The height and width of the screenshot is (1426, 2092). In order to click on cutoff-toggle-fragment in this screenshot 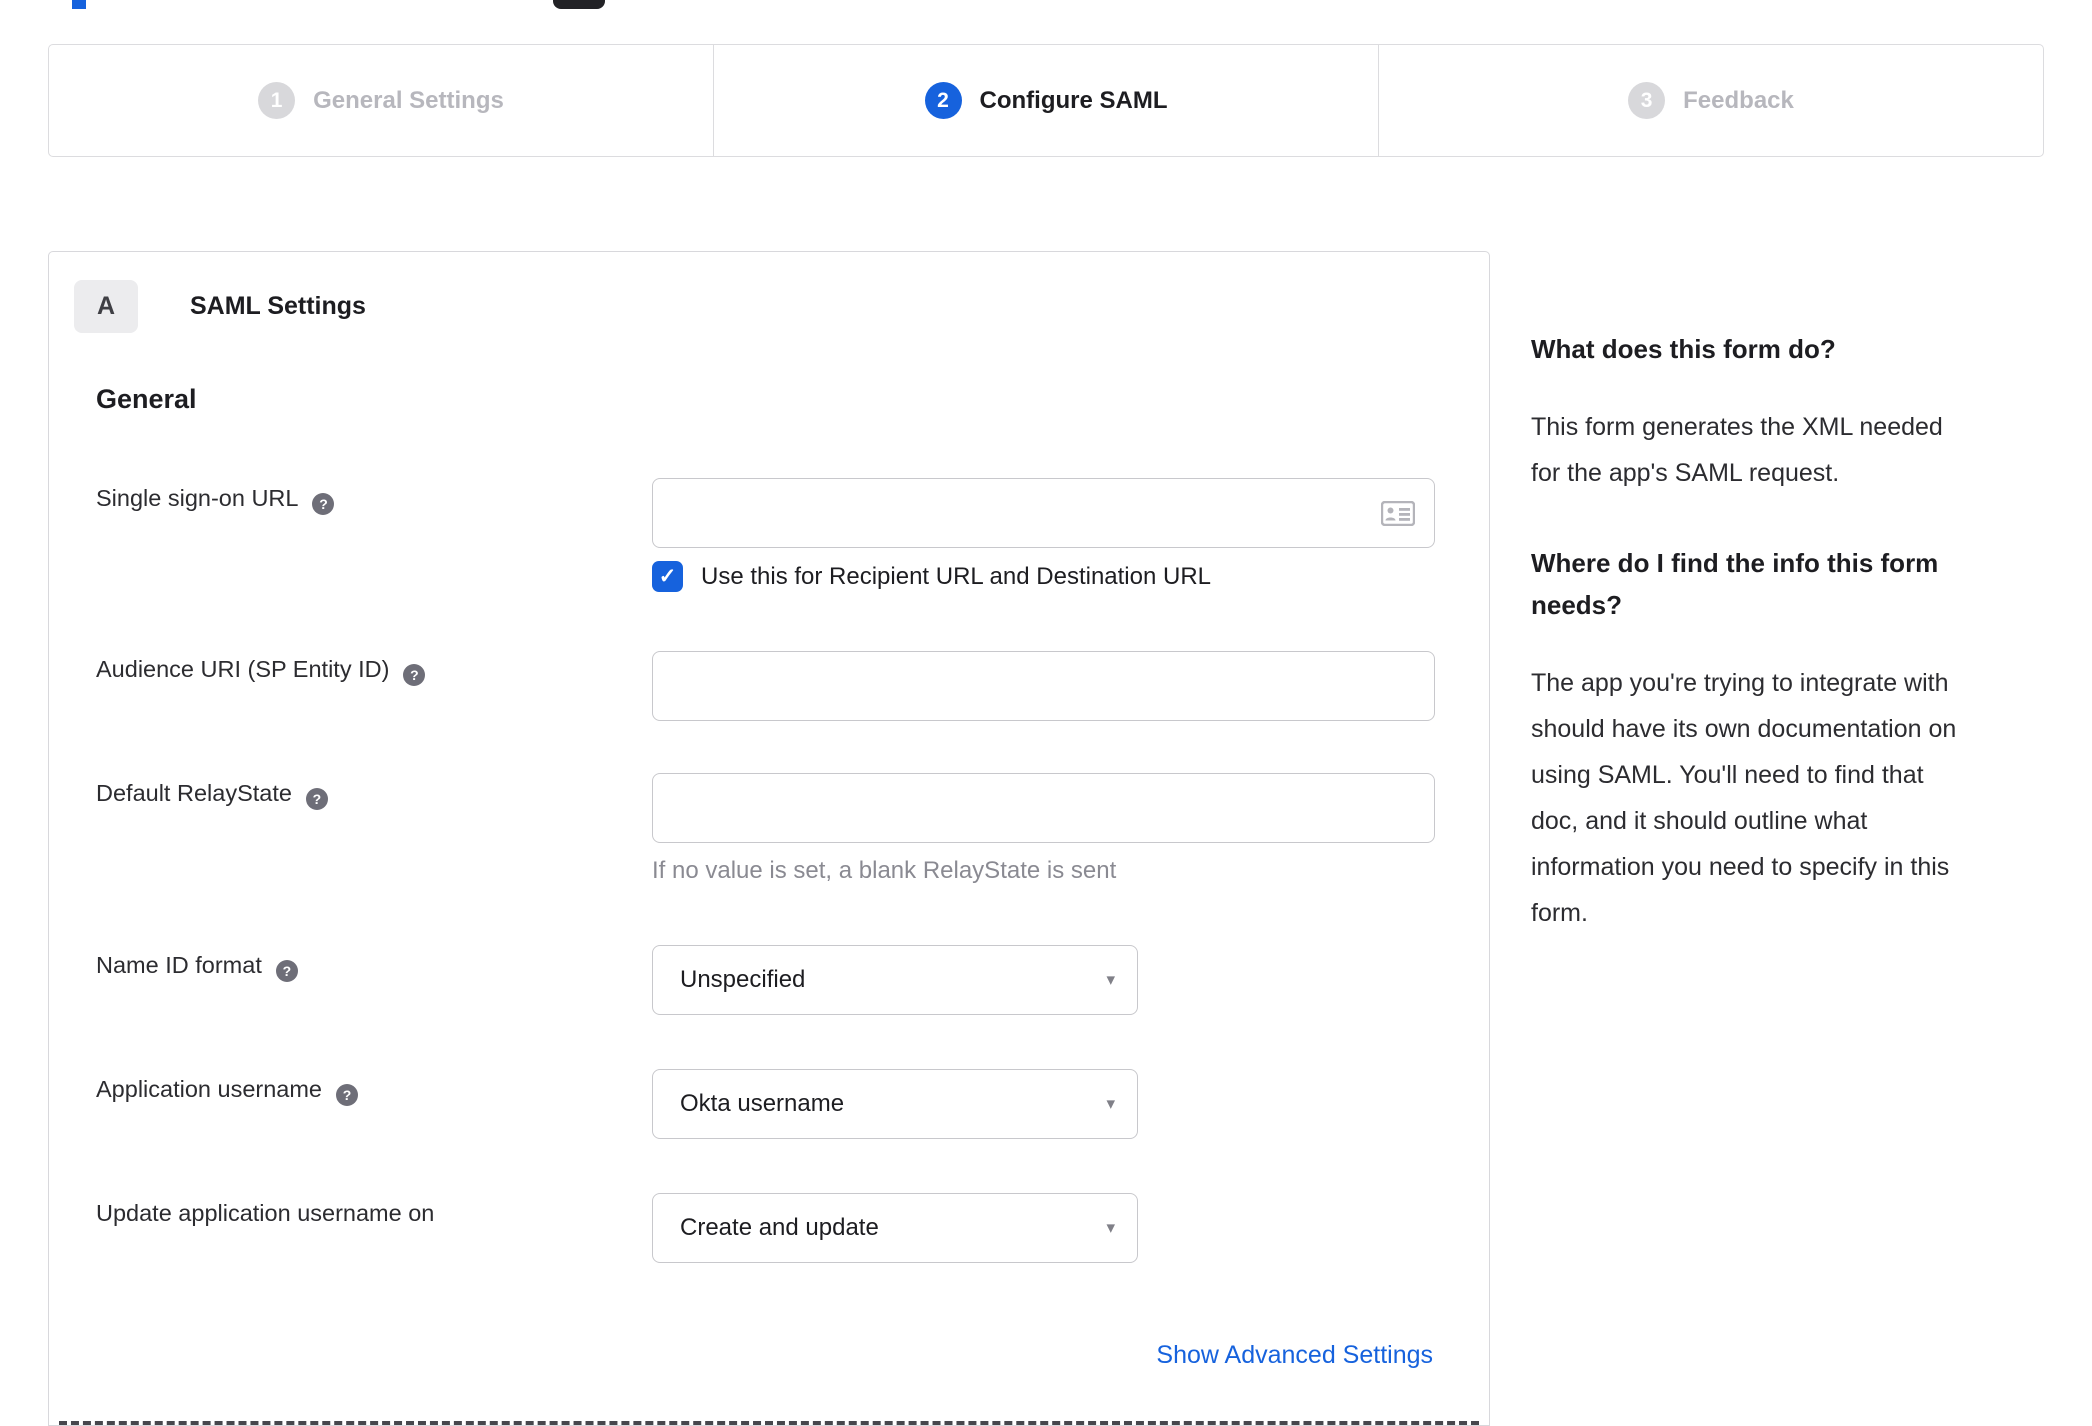, I will do `click(579, 4)`.